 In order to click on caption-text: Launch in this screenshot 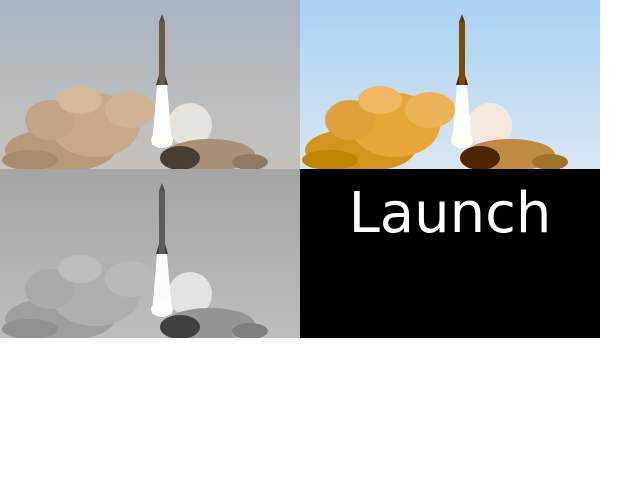, I will do `click(450, 213)`.